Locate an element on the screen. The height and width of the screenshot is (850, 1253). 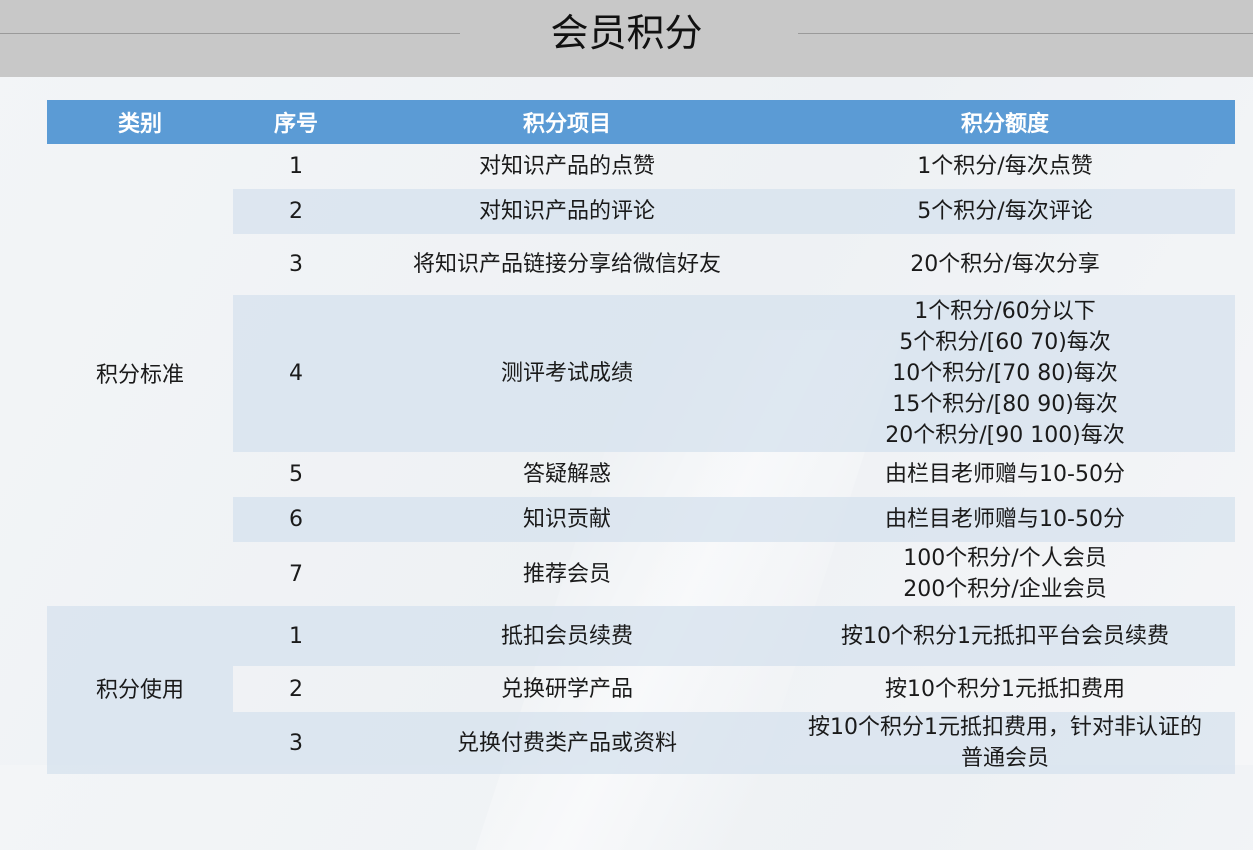
row-item: 答疑解惑 is located at coordinates (566, 474).